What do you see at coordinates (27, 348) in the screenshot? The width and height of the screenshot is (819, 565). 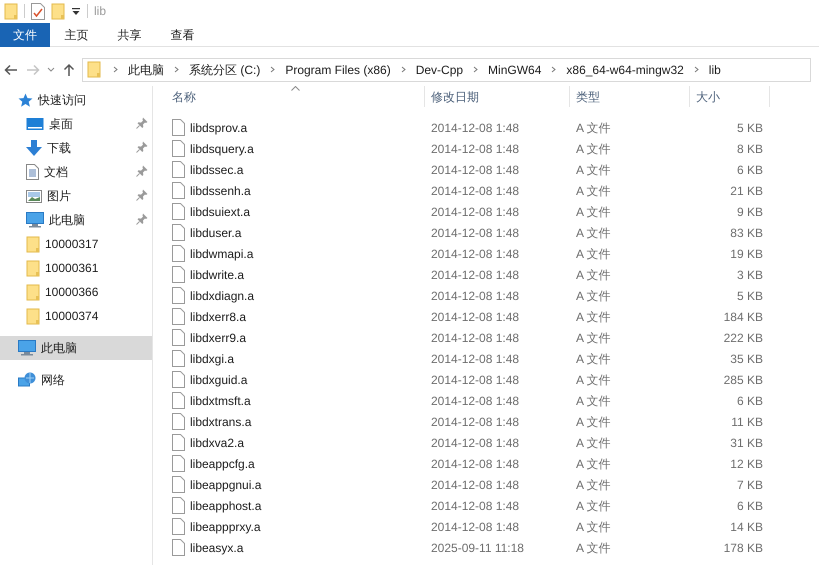 I see `computer-icon` at bounding box center [27, 348].